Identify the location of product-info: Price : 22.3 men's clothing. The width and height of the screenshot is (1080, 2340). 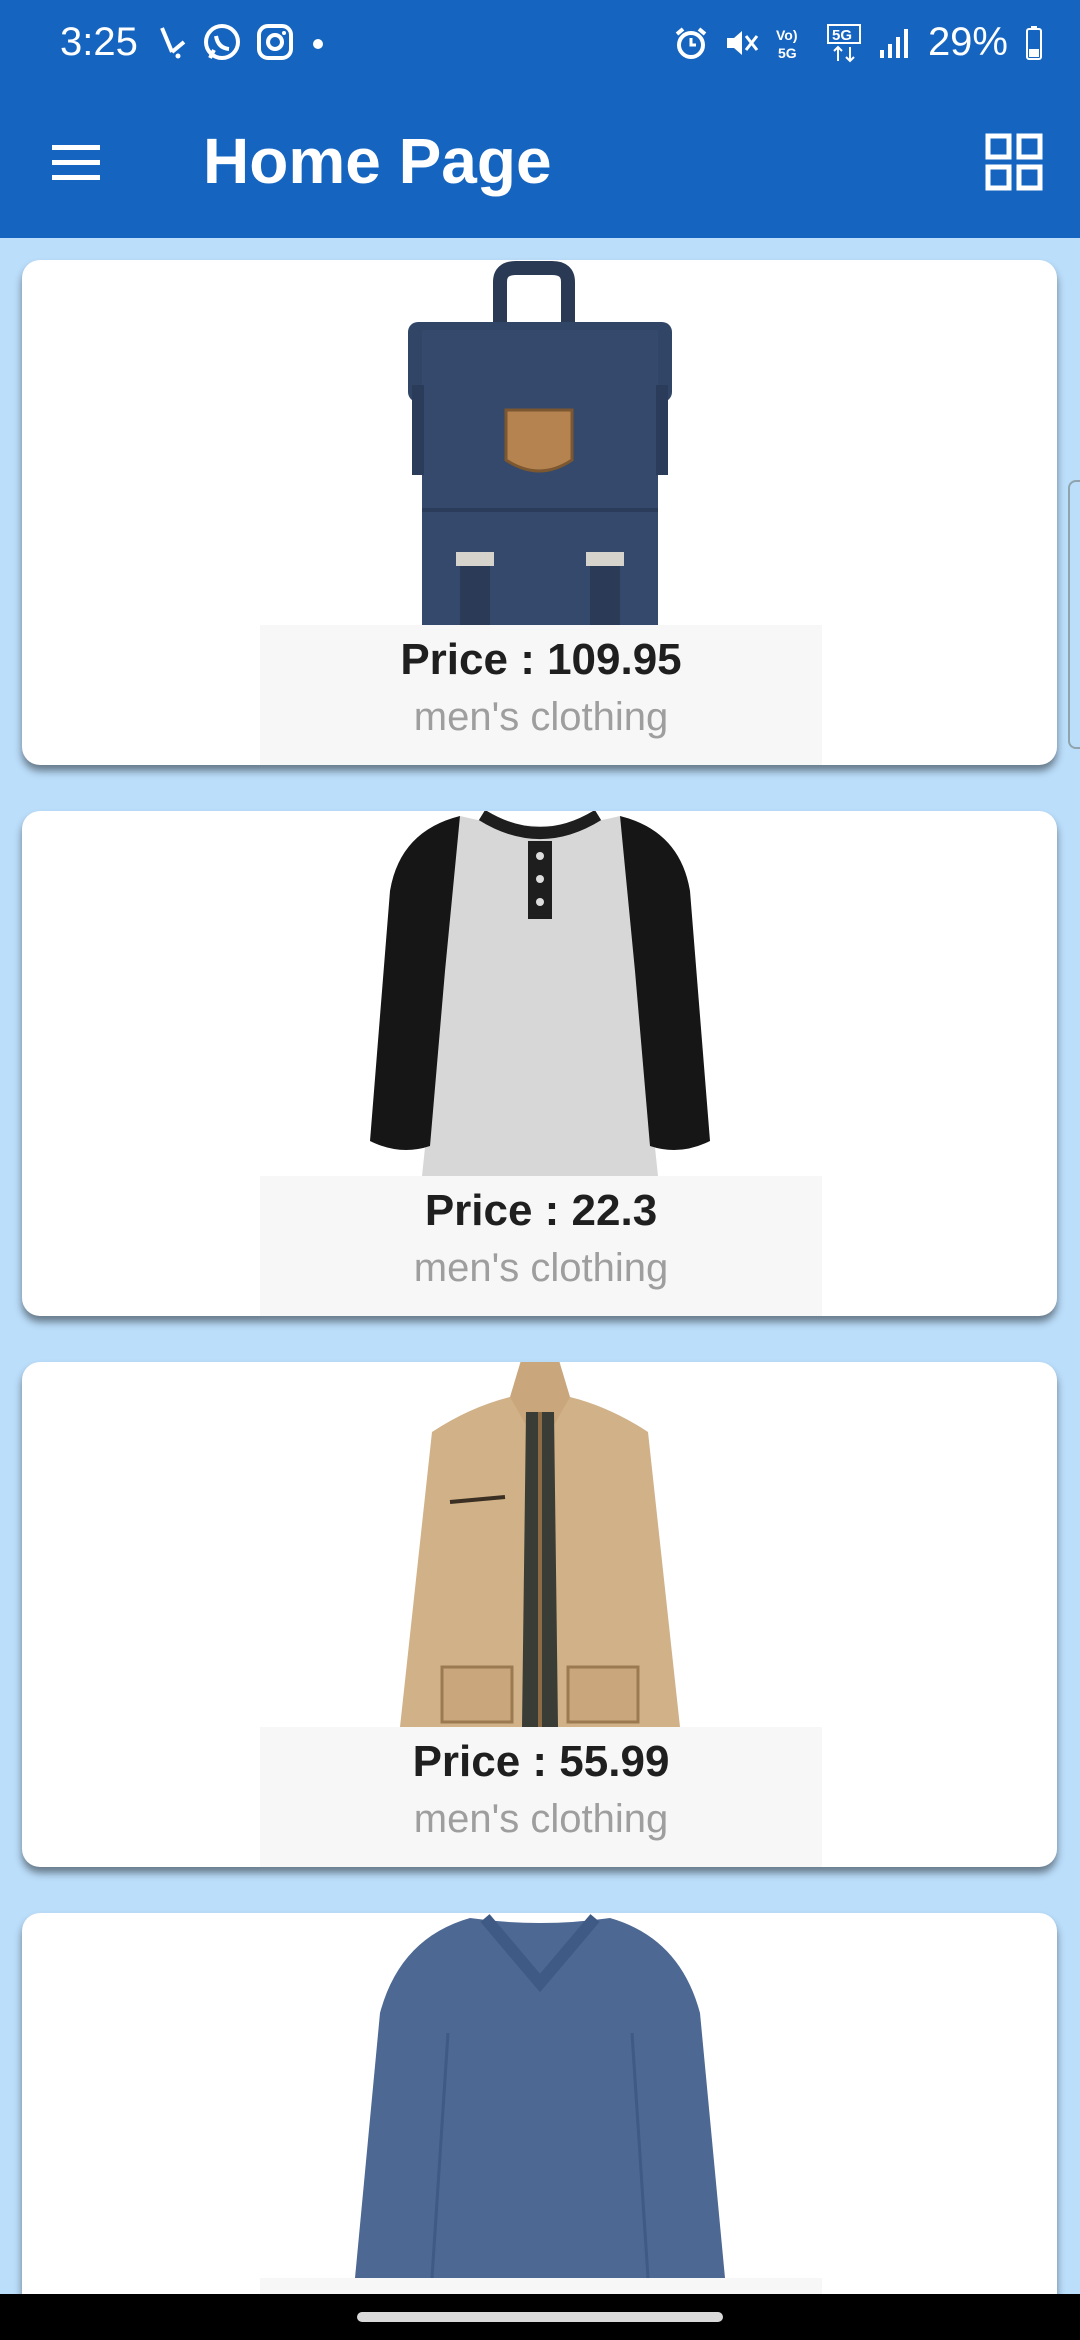
(541, 1246).